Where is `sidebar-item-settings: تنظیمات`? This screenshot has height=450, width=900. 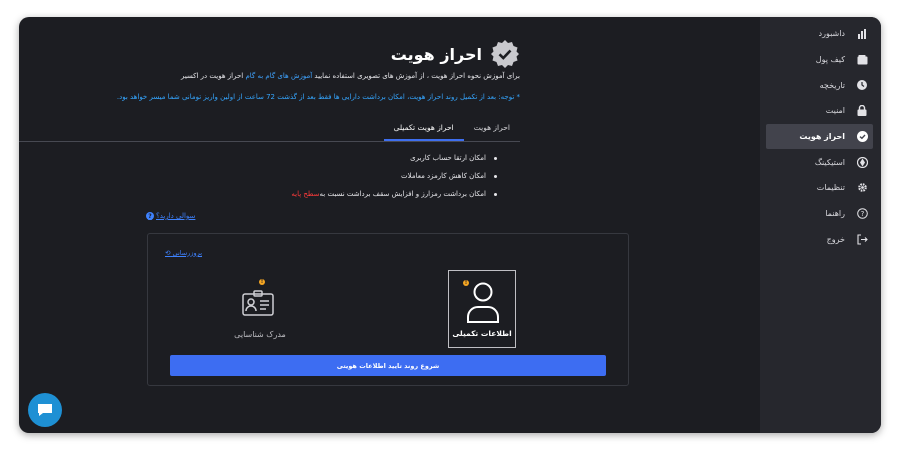
sidebar-item-settings: تنظیمات is located at coordinates (820, 188).